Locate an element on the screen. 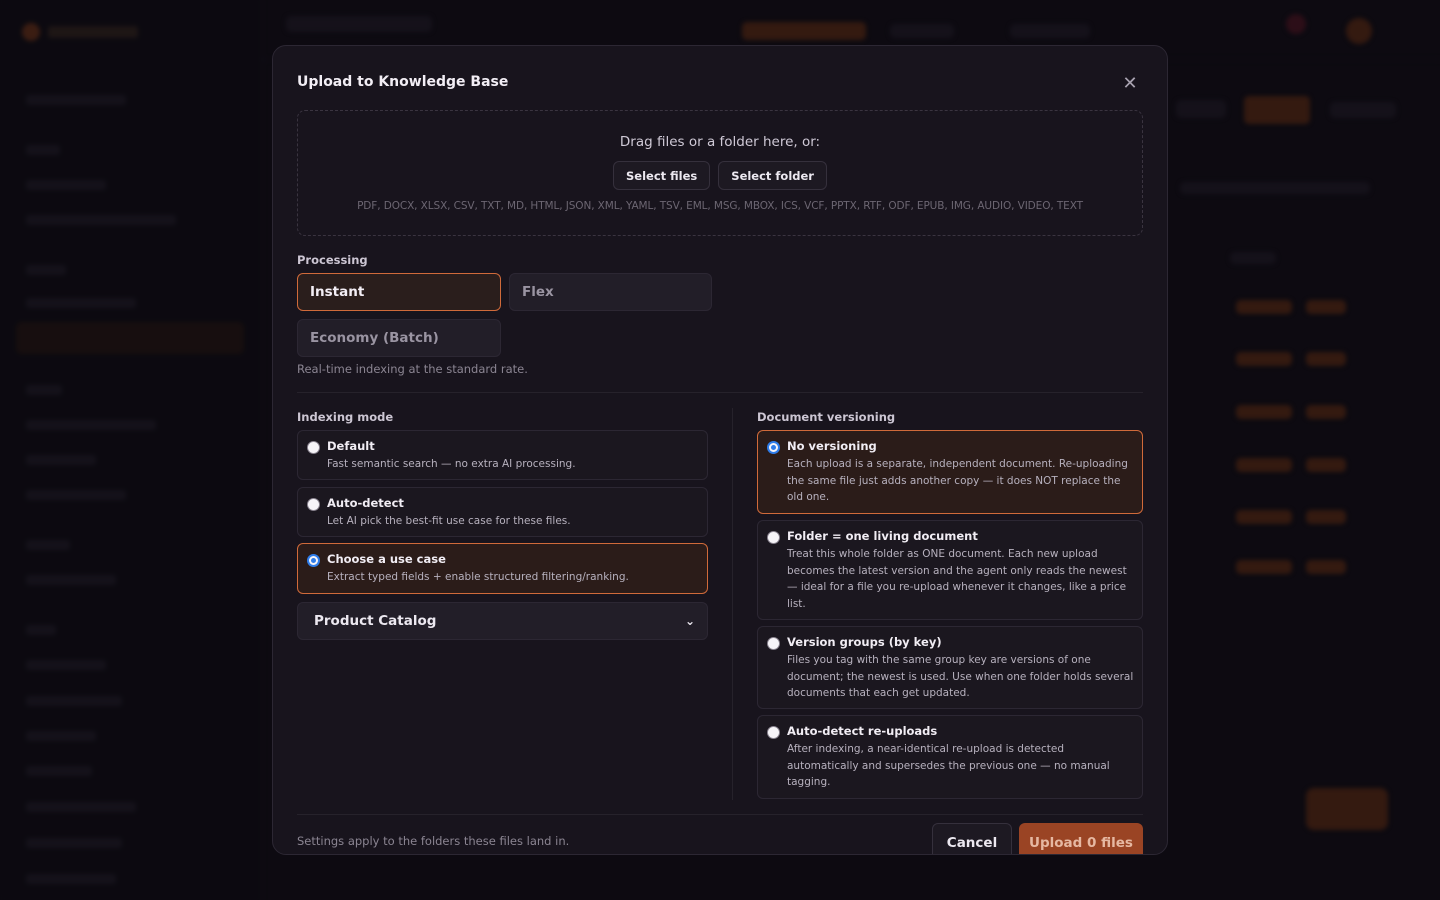 This screenshot has width=1440, height=900. option-title: Version groups (by key) is located at coordinates (864, 642).